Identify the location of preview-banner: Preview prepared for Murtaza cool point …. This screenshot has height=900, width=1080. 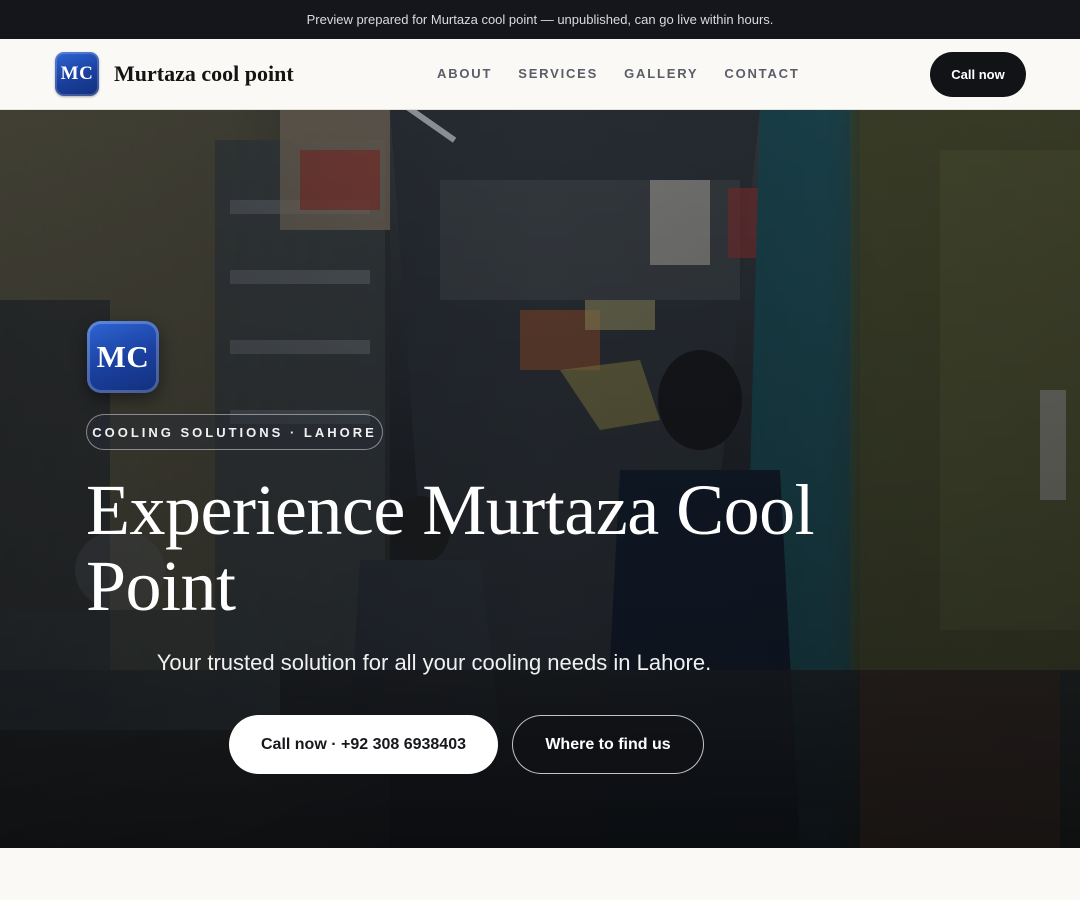
(540, 19).